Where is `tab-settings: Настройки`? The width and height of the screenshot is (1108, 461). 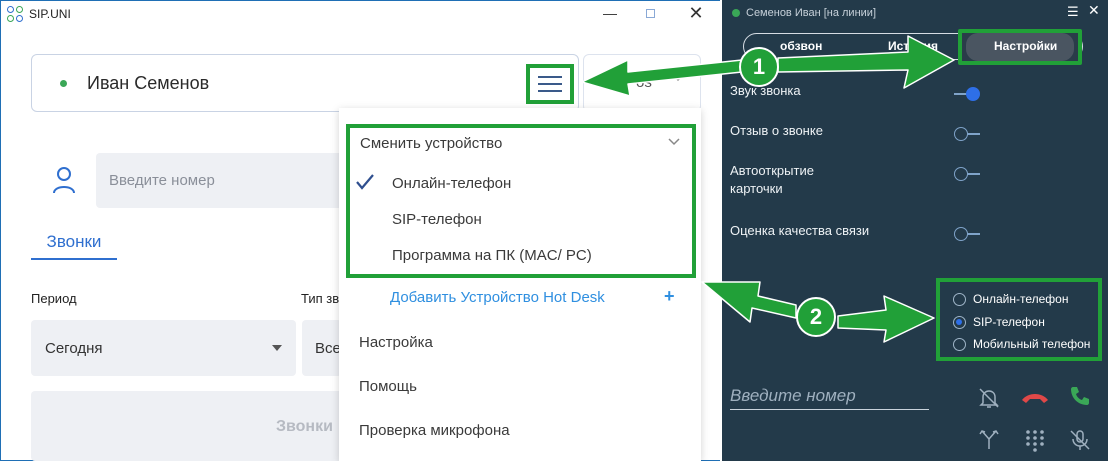 tab-settings: Настройки is located at coordinates (1025, 46).